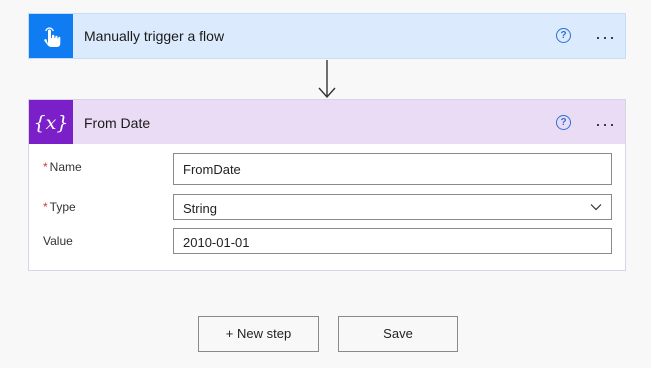 The height and width of the screenshot is (368, 651). Describe the element at coordinates (117, 123) in the screenshot. I see `variable-title: From Date` at that location.